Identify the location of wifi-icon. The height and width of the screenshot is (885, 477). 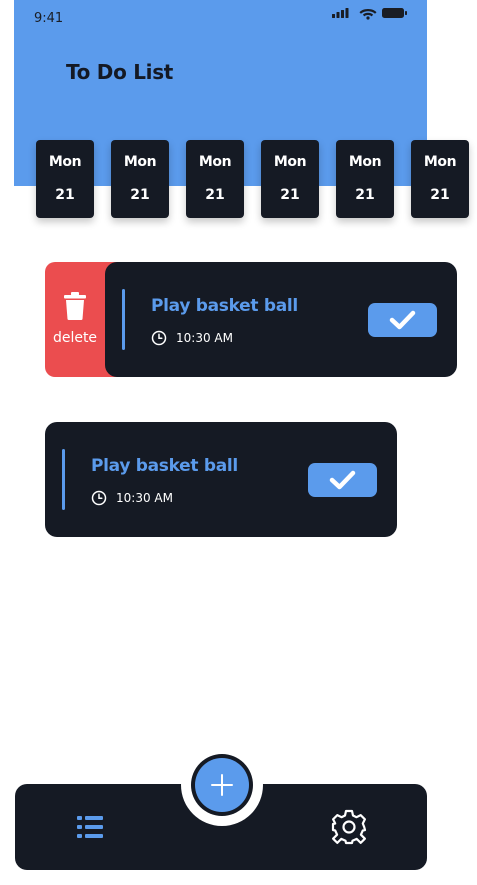
(368, 14).